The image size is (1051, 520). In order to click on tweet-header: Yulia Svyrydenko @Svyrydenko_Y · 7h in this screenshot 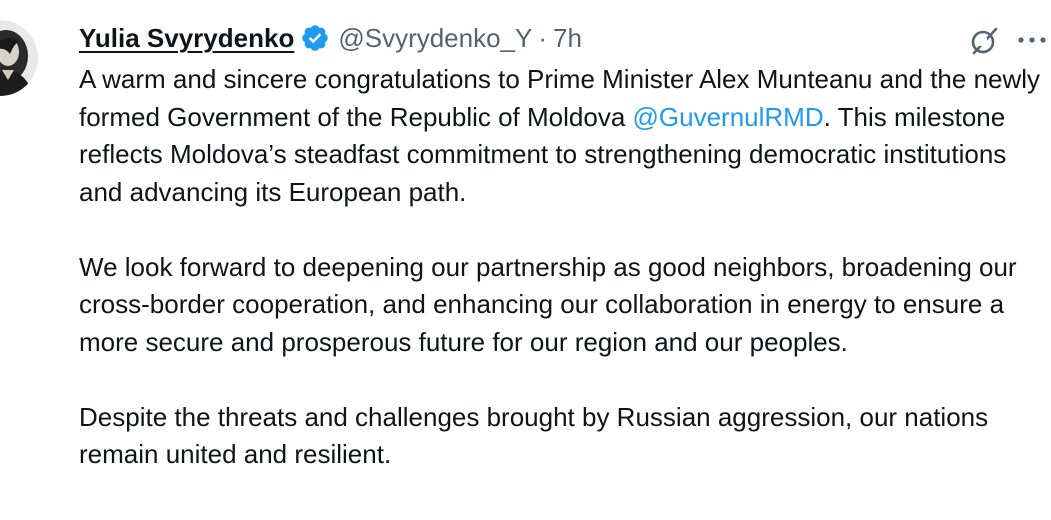, I will do `click(330, 38)`.